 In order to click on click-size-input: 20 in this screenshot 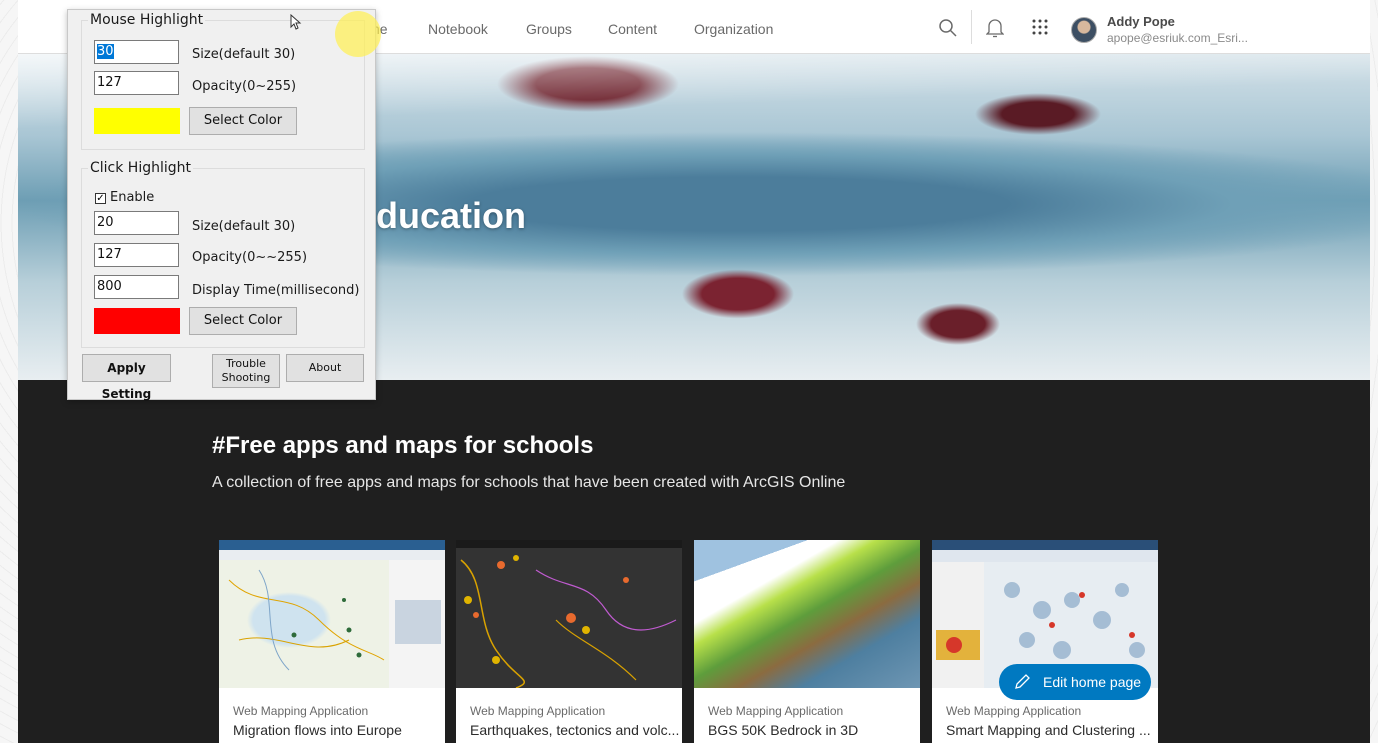, I will do `click(136, 223)`.